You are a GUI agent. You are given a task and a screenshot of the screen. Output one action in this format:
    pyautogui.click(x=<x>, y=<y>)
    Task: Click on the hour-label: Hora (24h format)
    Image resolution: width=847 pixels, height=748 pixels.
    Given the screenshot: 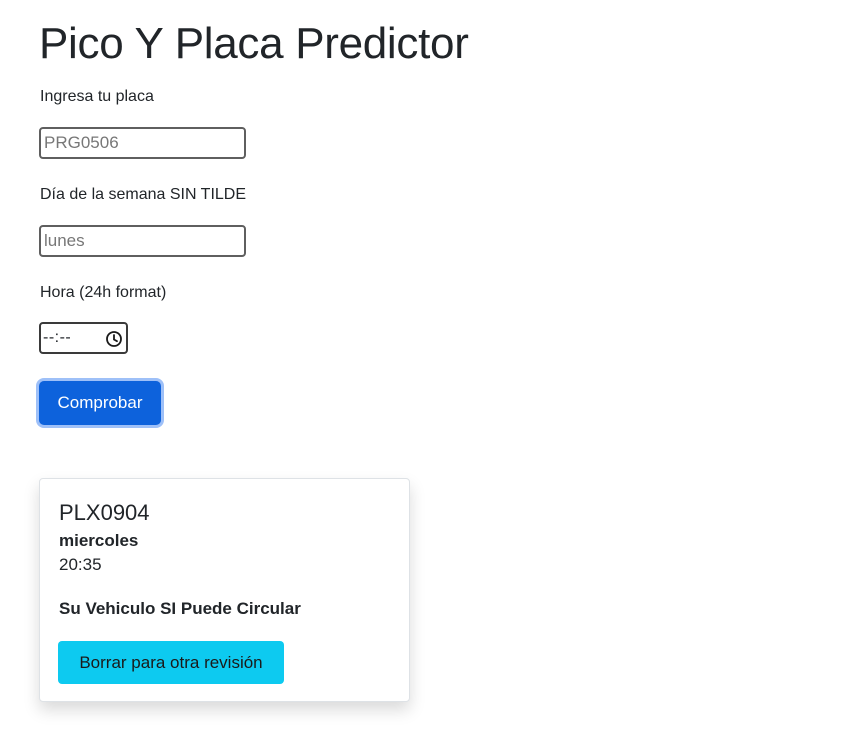 What is the action you would take?
    pyautogui.click(x=103, y=292)
    